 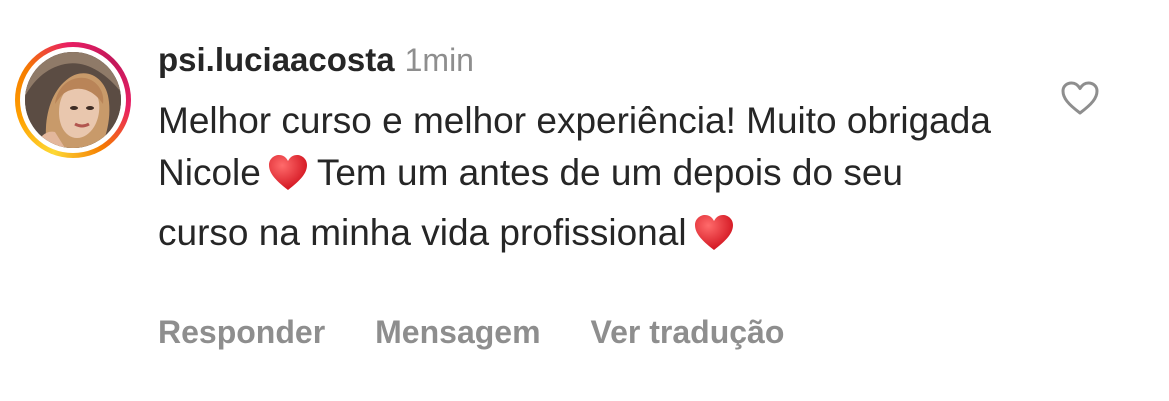 What do you see at coordinates (457, 332) in the screenshot?
I see `message-button: Mensagem` at bounding box center [457, 332].